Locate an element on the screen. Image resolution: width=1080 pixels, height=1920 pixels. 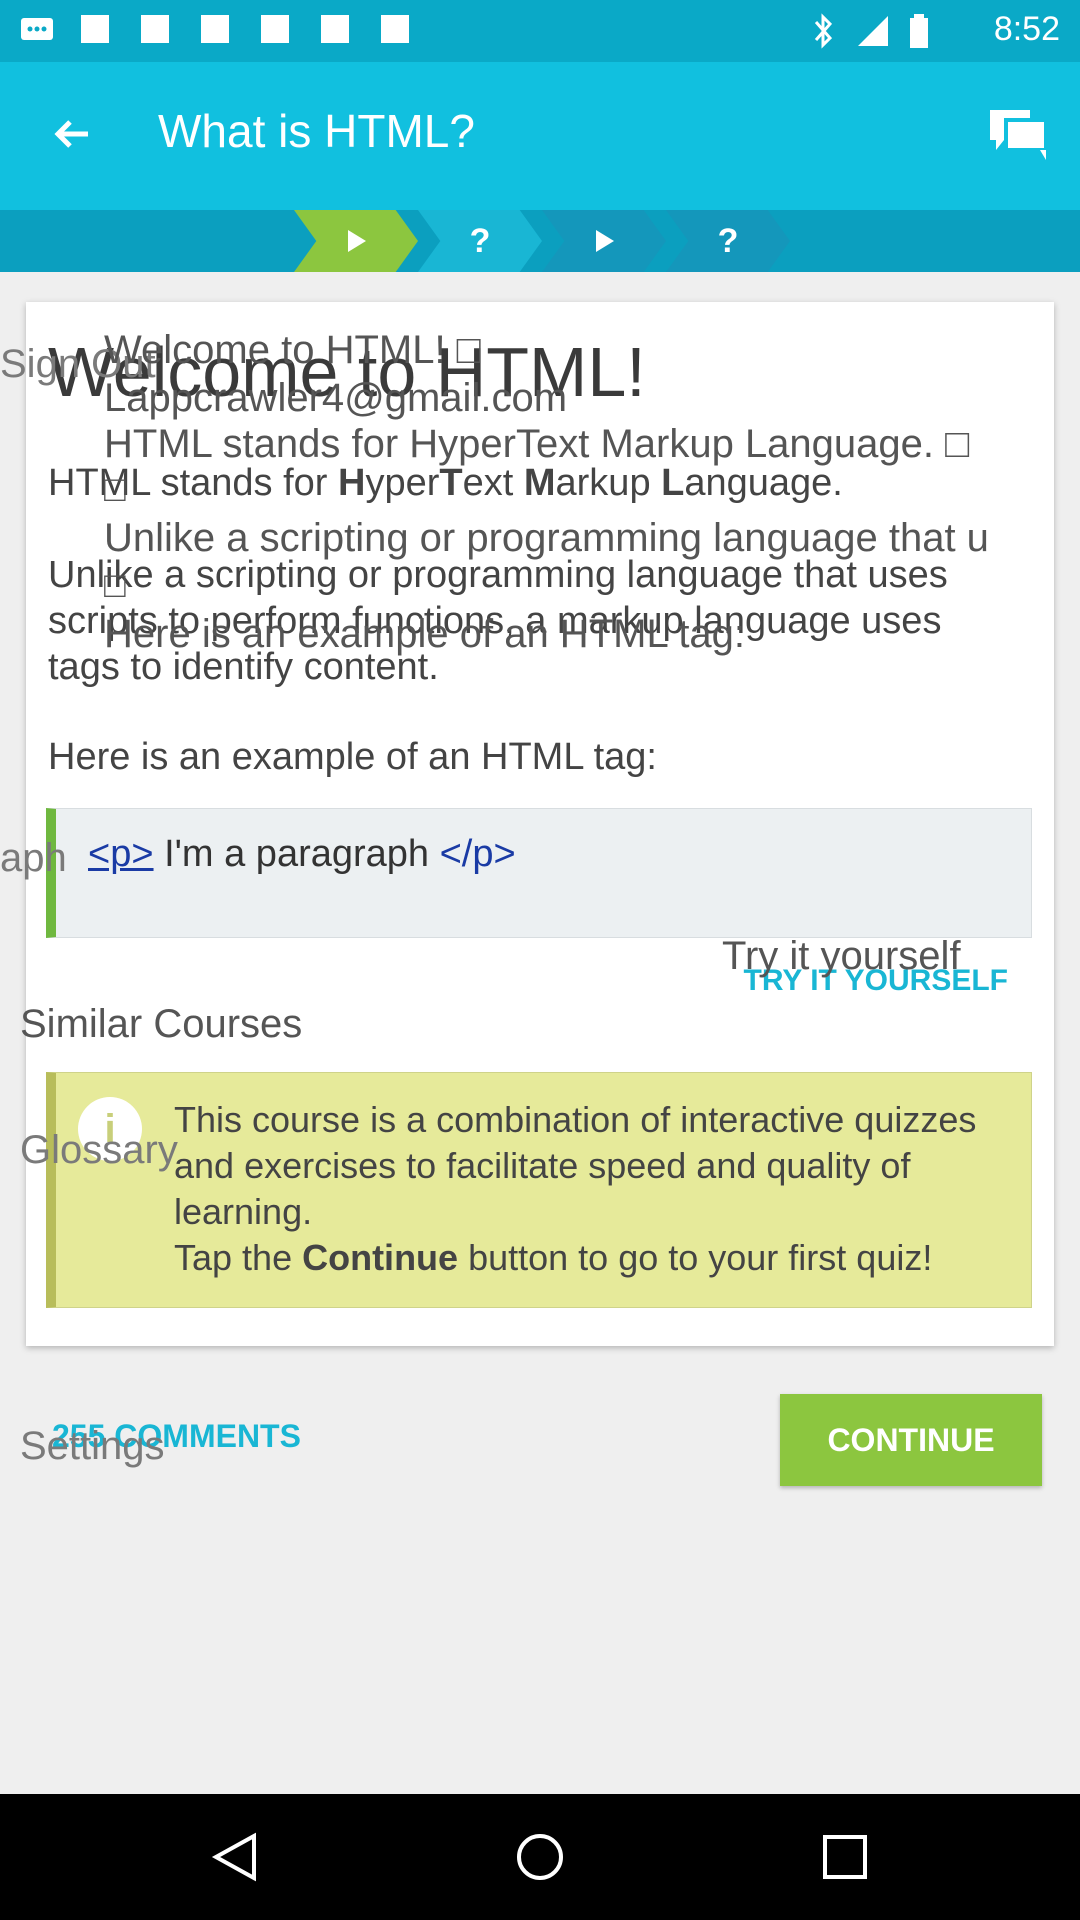
code-text: I'm a paragraph is located at coordinates (296, 854).